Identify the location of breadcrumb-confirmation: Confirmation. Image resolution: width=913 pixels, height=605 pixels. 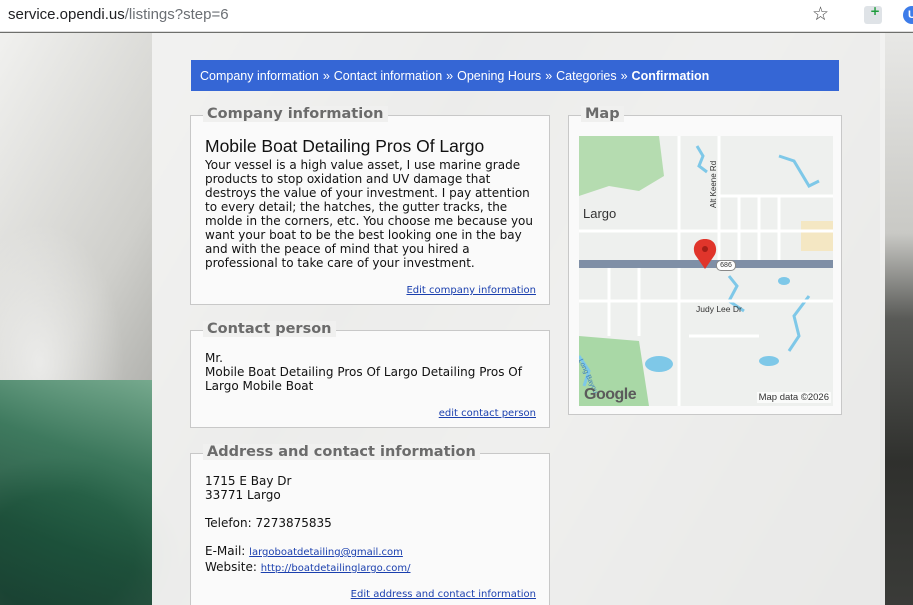
(670, 76).